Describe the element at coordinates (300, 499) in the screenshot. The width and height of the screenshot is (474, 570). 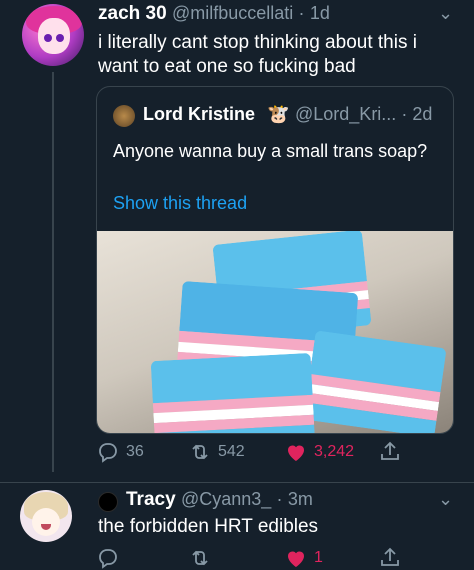
I see `timestamp: 3m` at that location.